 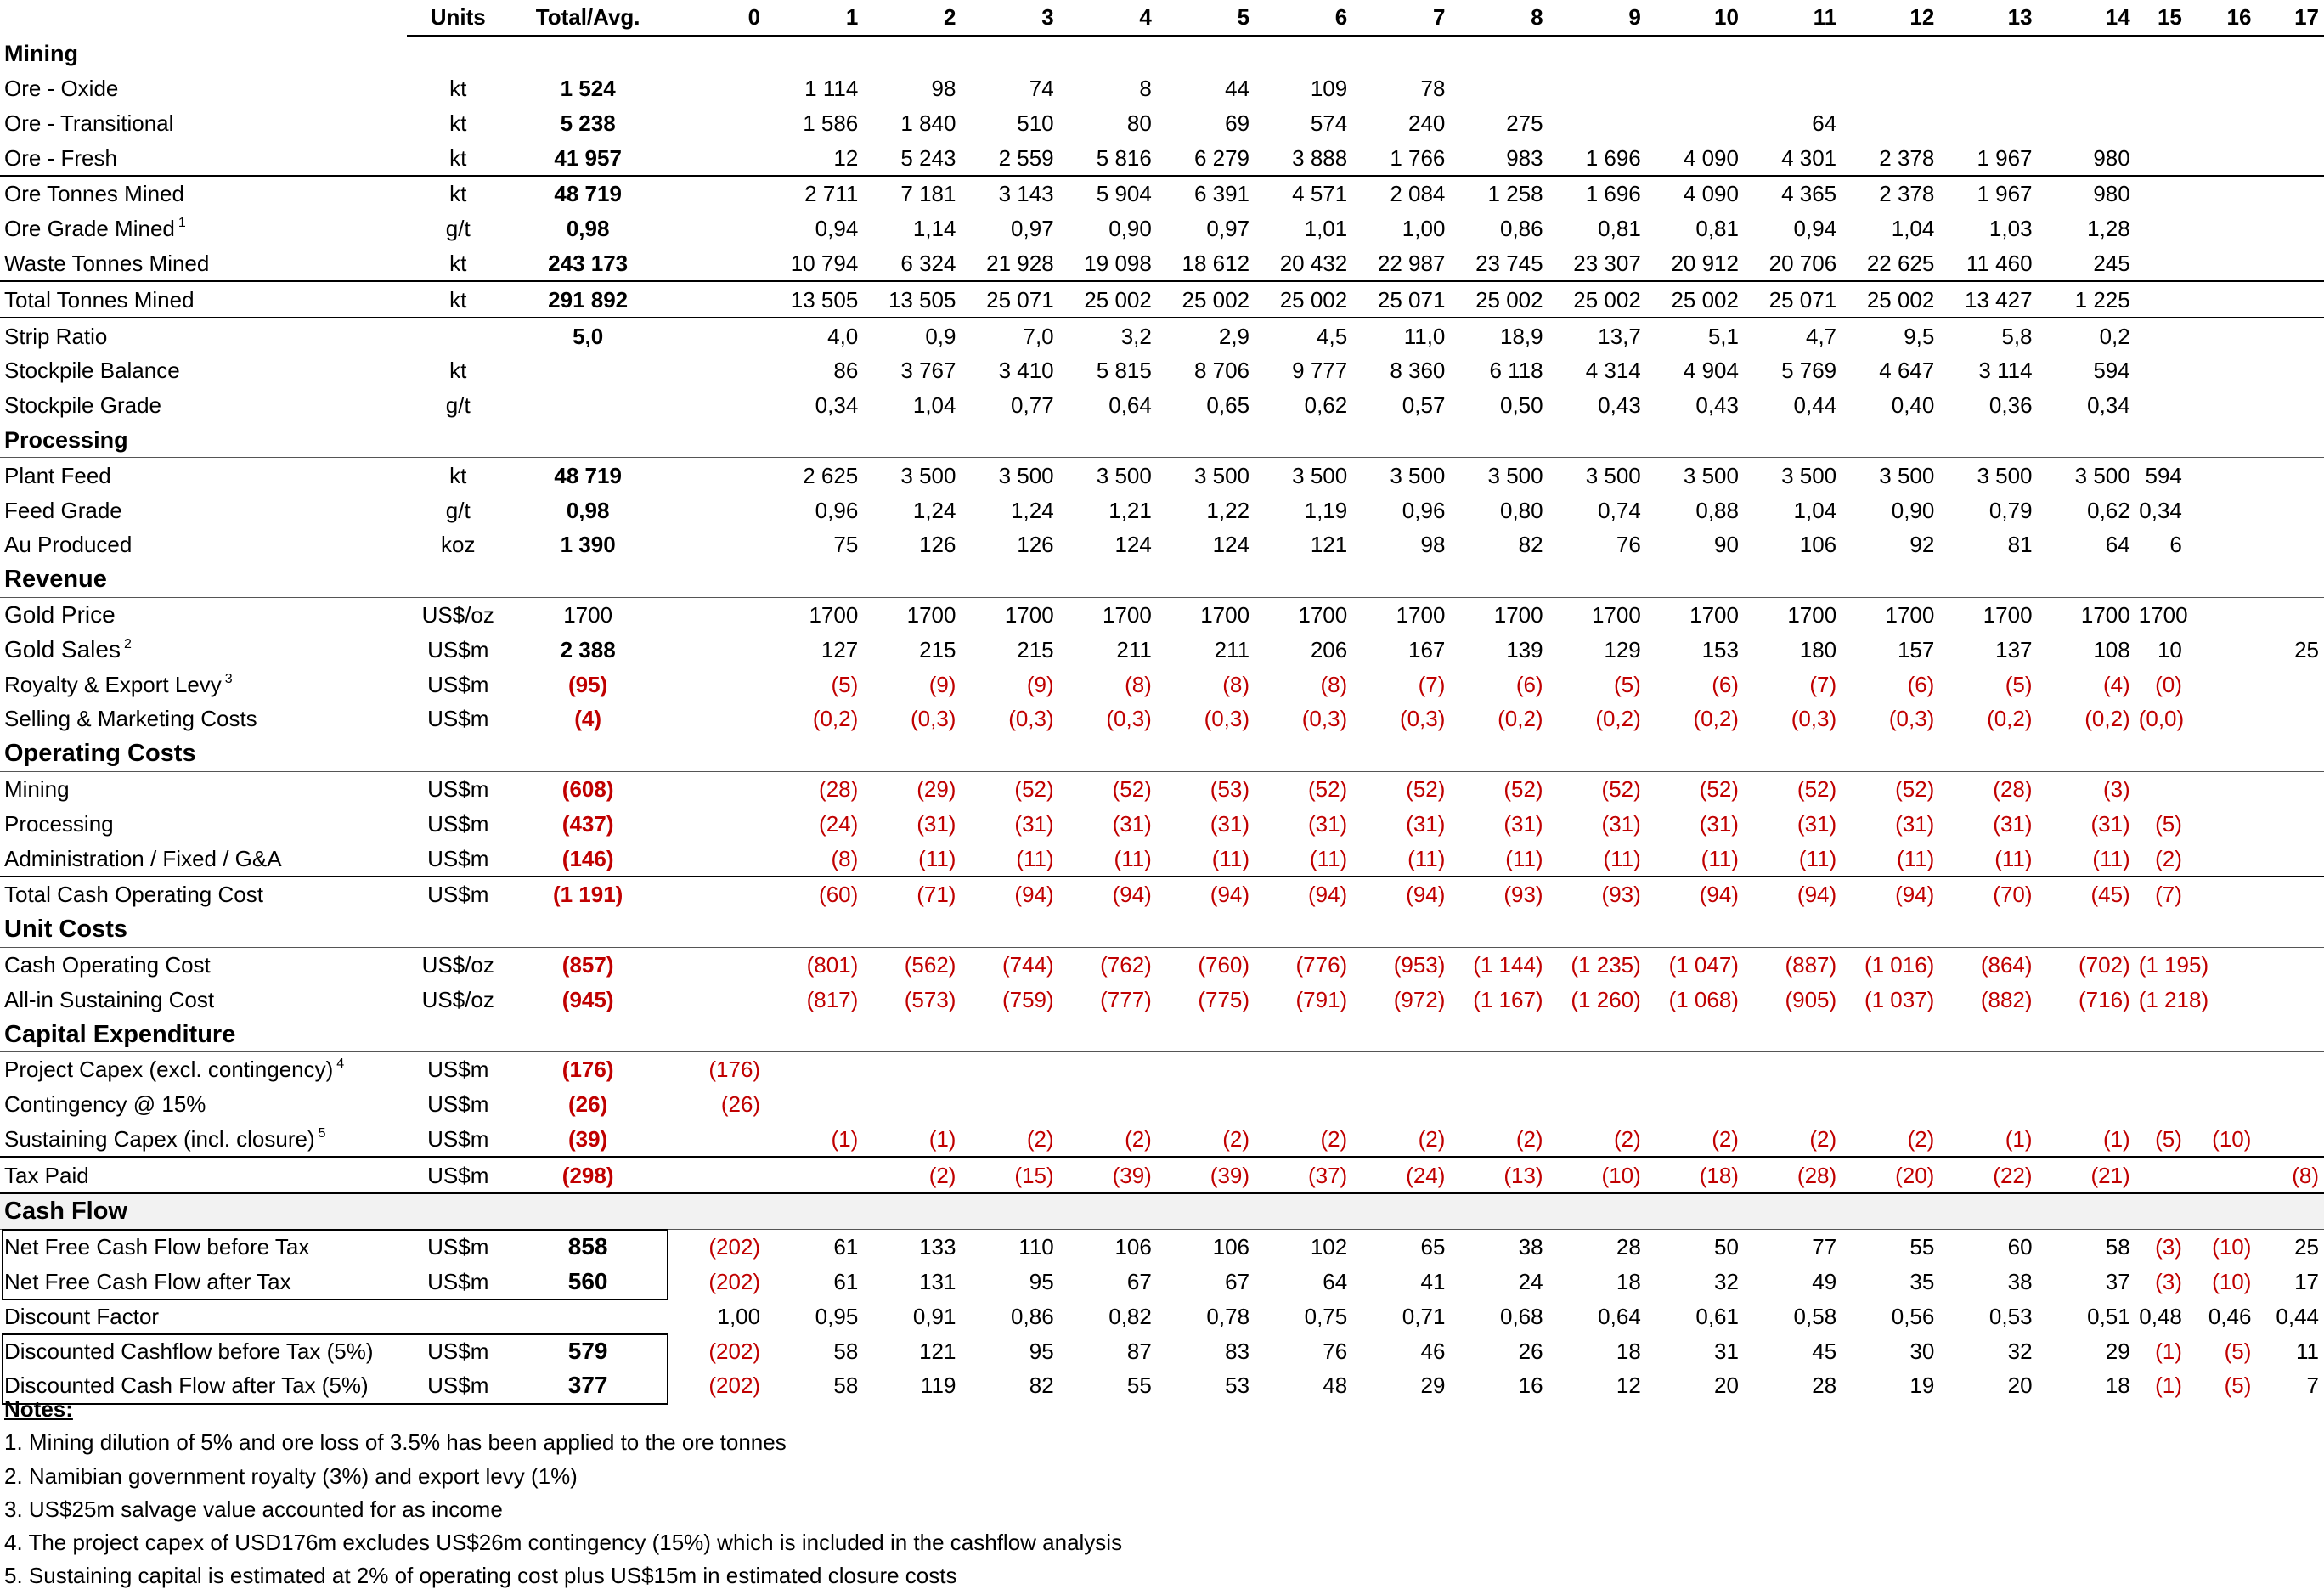 What do you see at coordinates (1421, 614) in the screenshot?
I see `year-7-value: 1700` at bounding box center [1421, 614].